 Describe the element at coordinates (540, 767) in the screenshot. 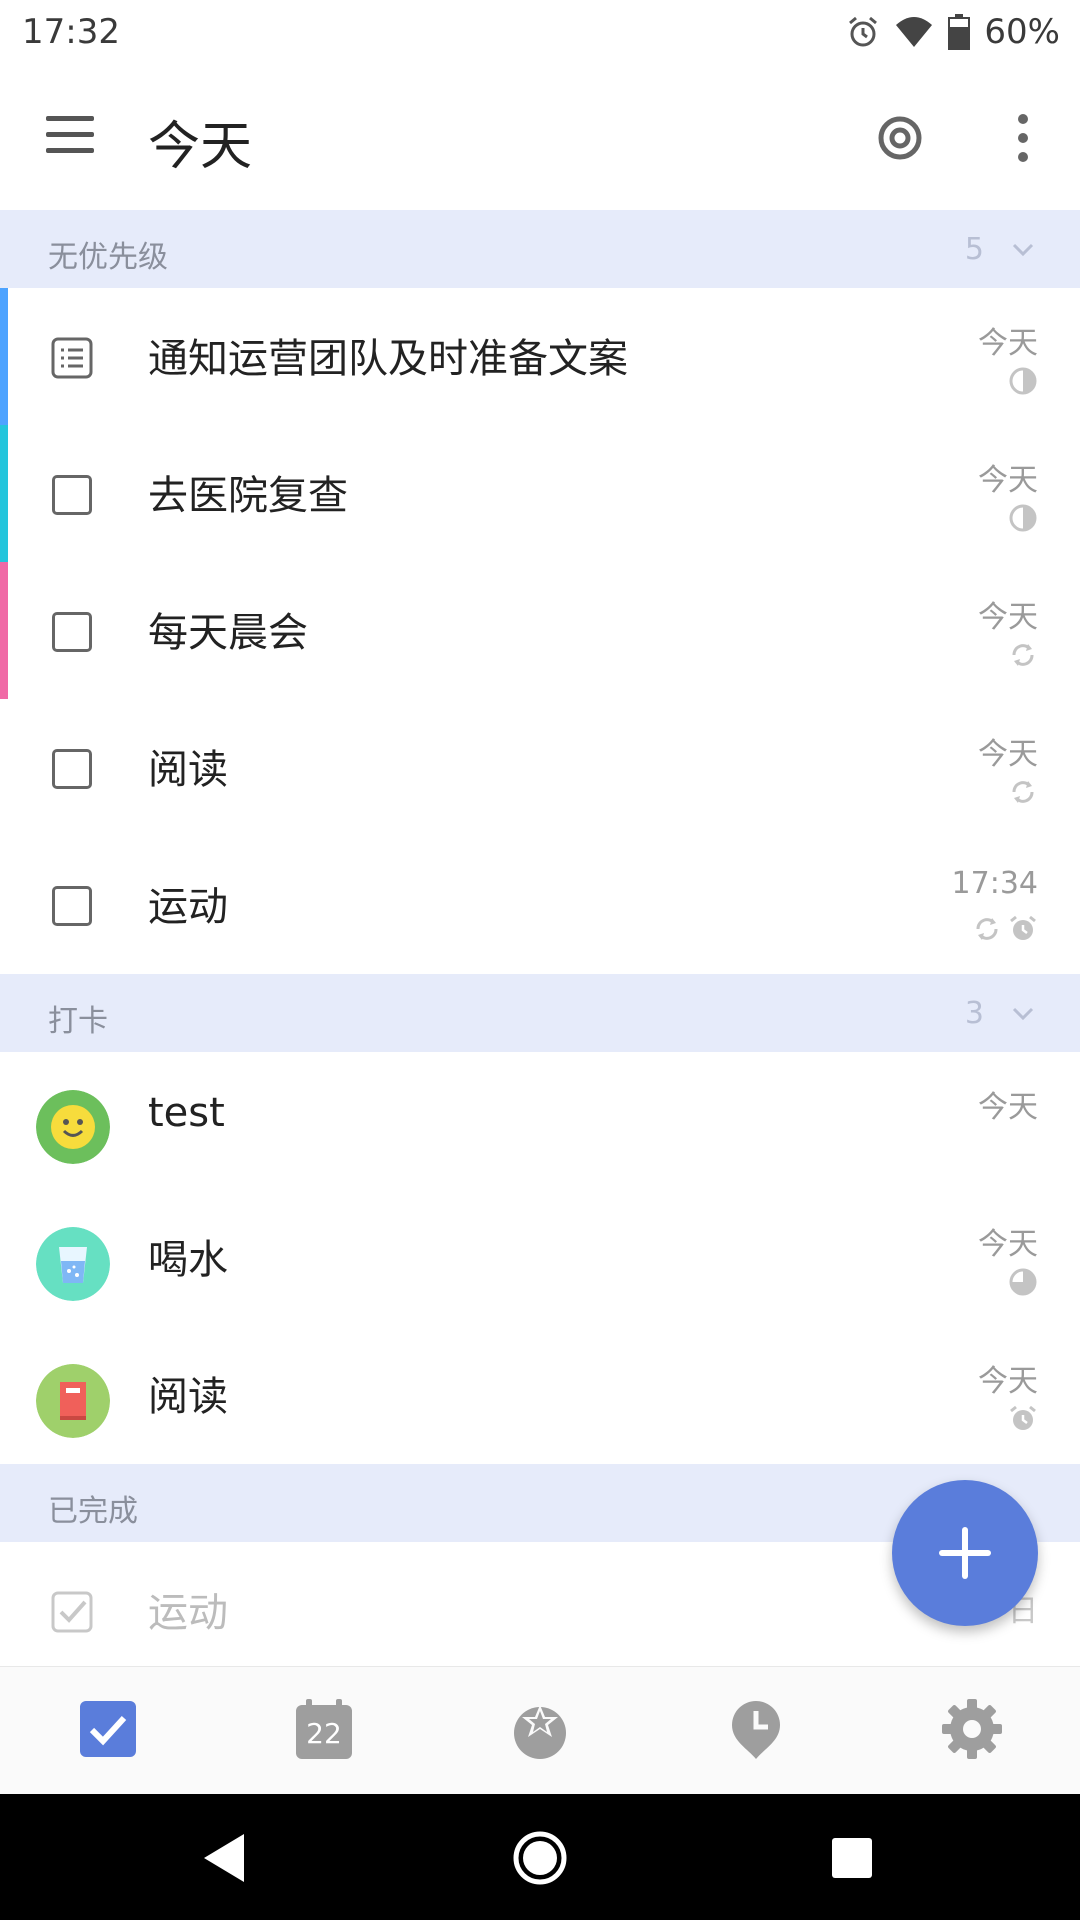

I see `task-row: 阅读 今天` at that location.